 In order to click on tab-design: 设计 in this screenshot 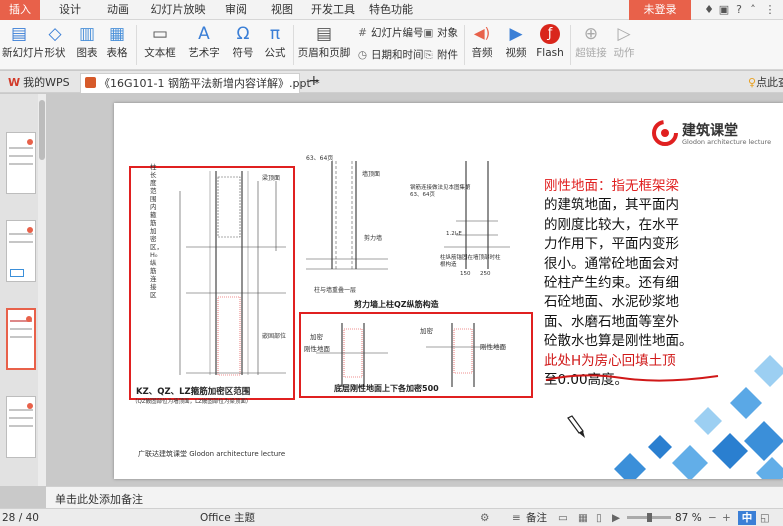, I will do `click(70, 10)`.